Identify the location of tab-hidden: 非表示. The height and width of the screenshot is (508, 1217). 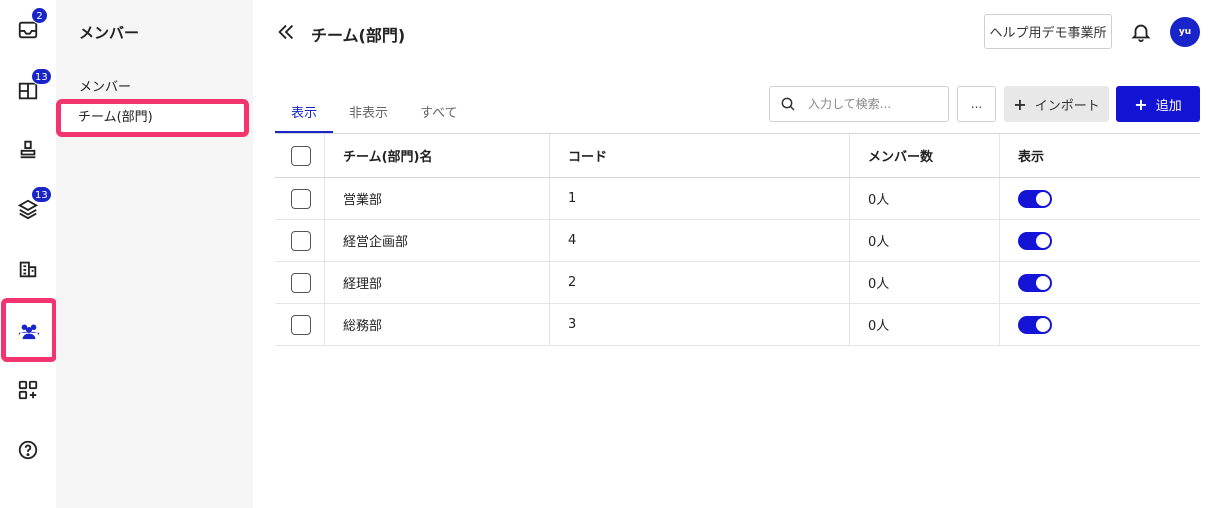
(368, 110).